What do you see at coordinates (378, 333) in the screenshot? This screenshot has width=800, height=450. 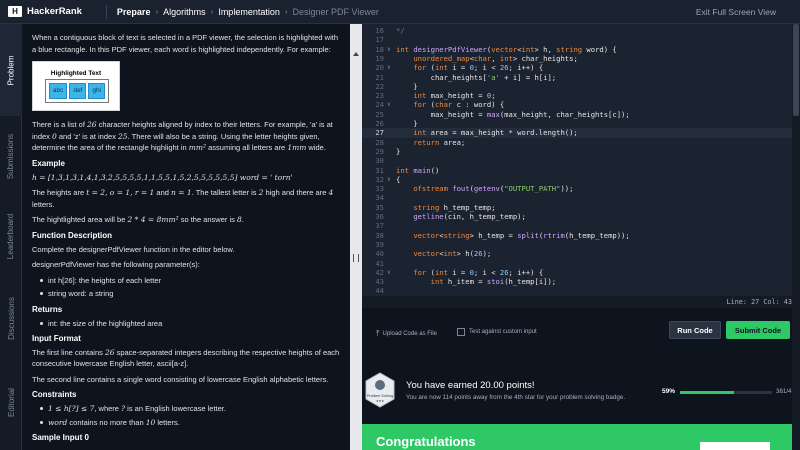 I see `upload-icon: ⤒` at bounding box center [378, 333].